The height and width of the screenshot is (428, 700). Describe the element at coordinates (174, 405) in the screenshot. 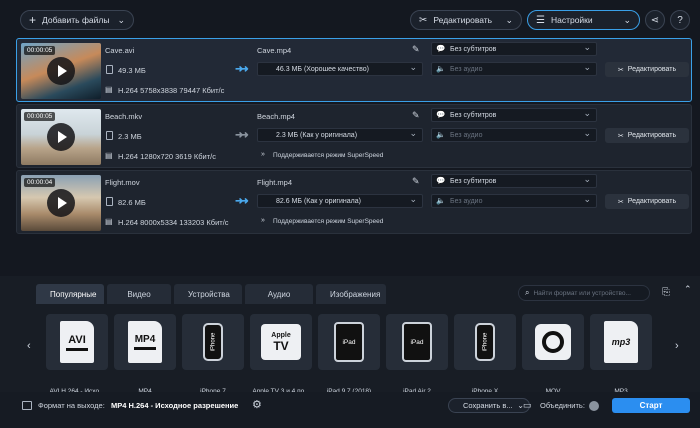

I see `output-format-value: MP4 H.264 - Исходное разрешение` at that location.